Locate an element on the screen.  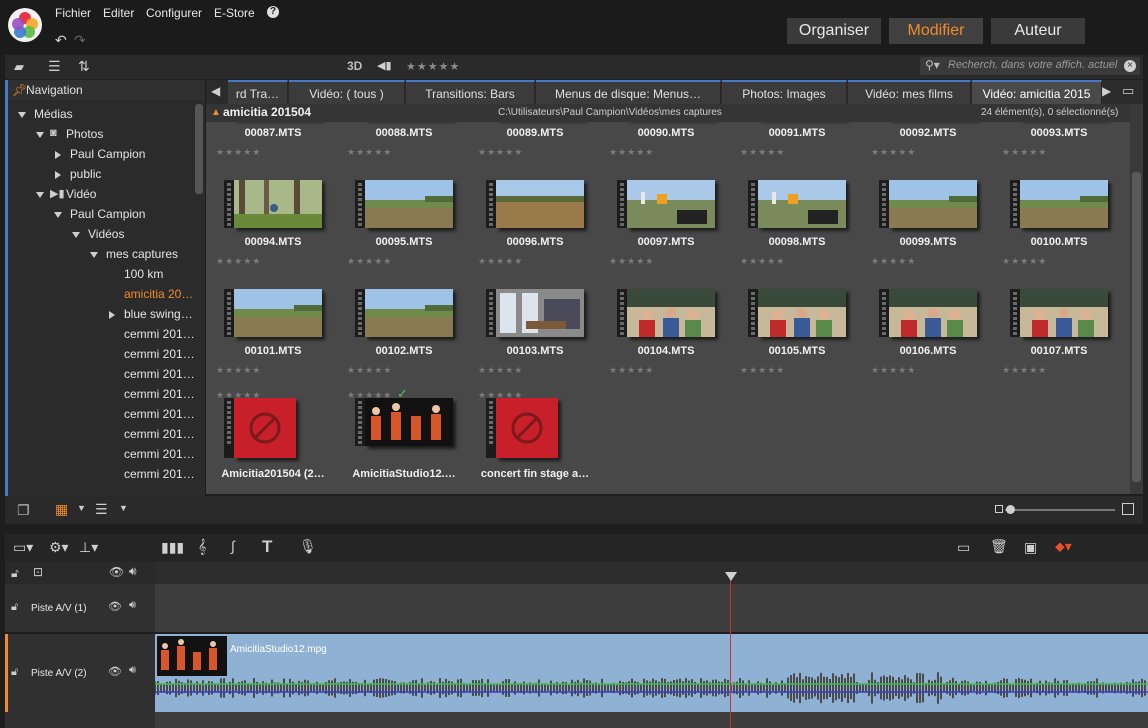
tab: Menus de disque is located at coordinates (628, 92).